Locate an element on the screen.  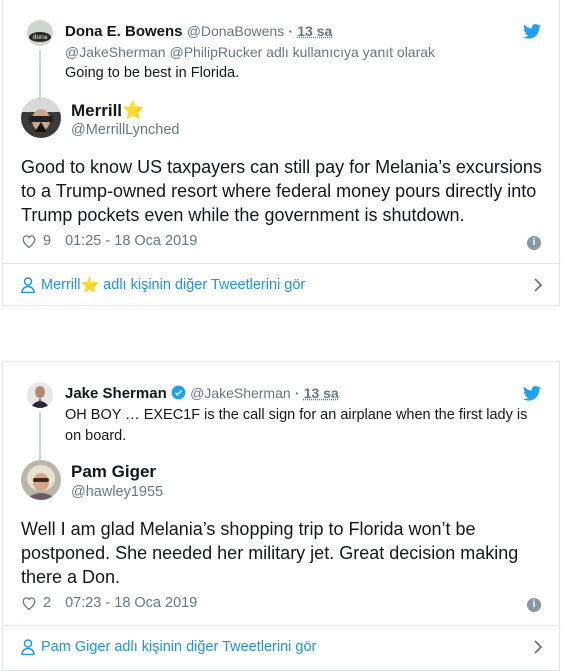
main-author-name-row: Merrill⭐ is located at coordinates (107, 110).